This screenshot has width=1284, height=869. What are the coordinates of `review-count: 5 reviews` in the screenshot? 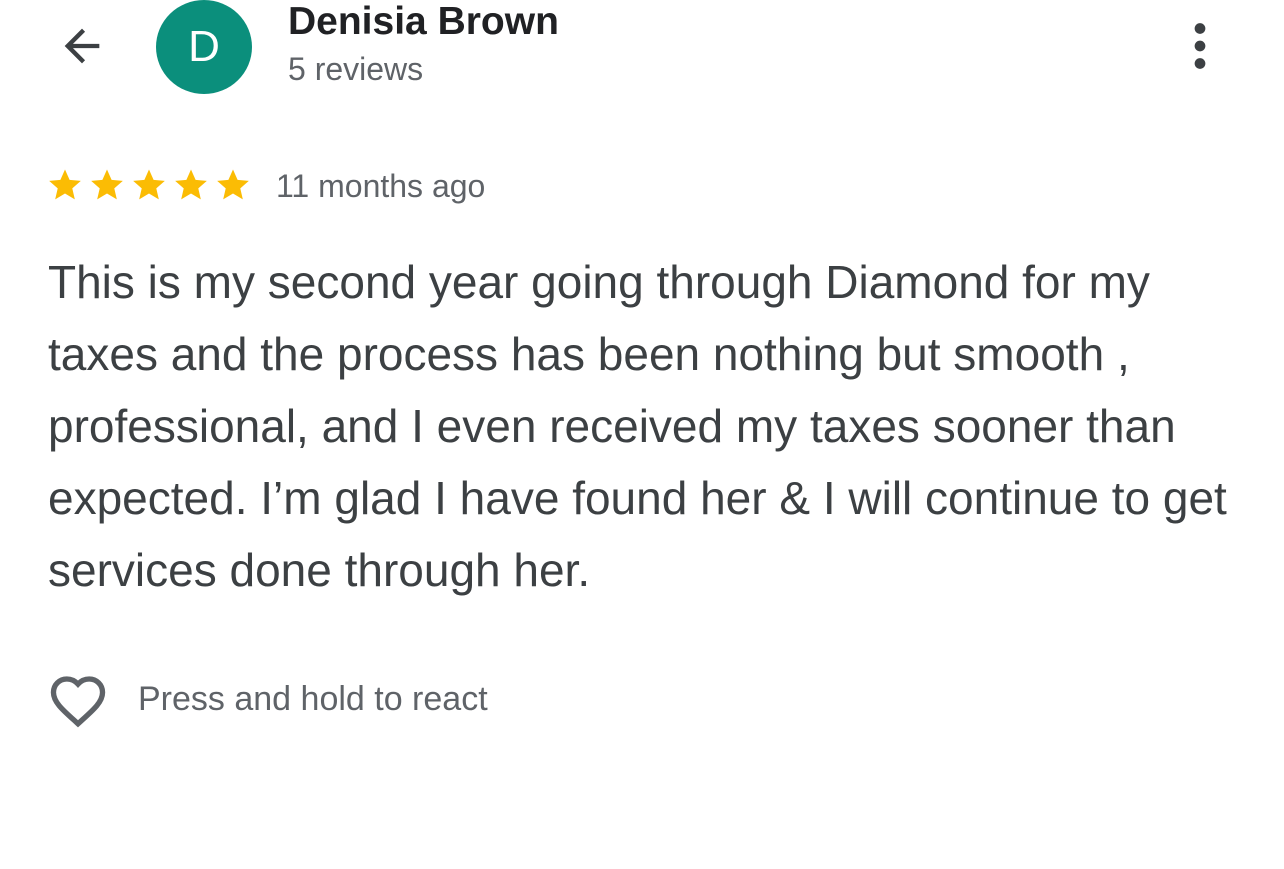 It's located at (356, 69).